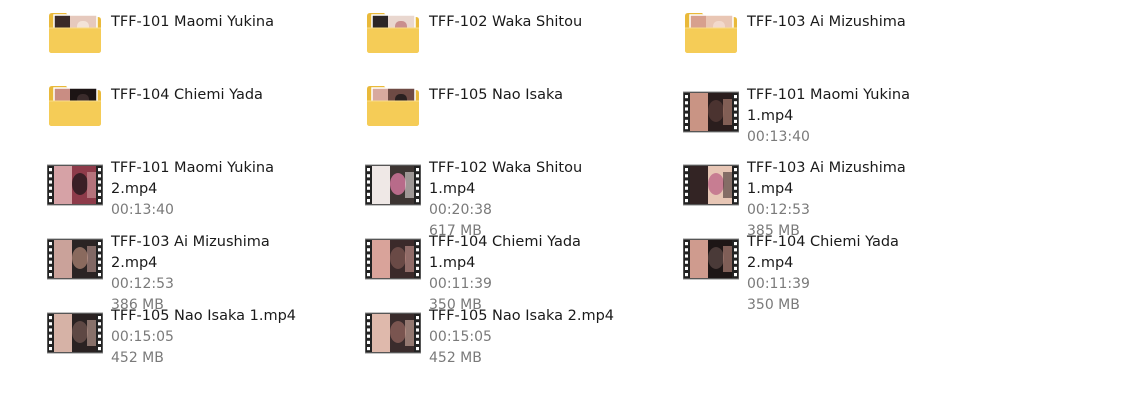 The width and height of the screenshot is (1121, 412). I want to click on video-file-item: TFF-103 Ai Mizushima 1.mp4 00:12:53 385 MB, so click(786, 198).